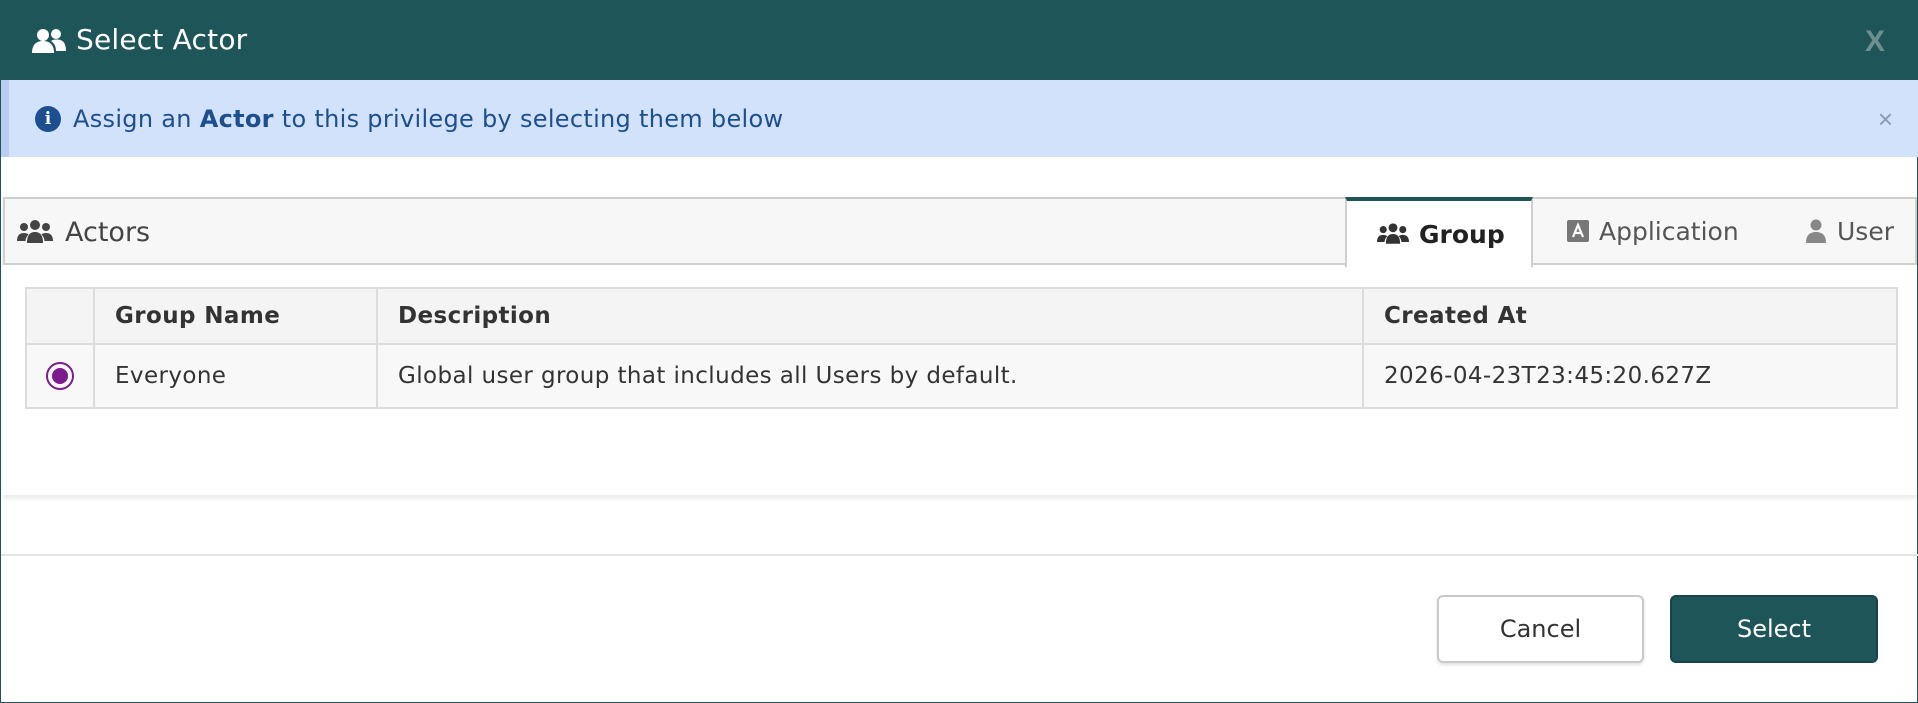 The width and height of the screenshot is (1918, 703). I want to click on column-header-description: Description, so click(870, 316).